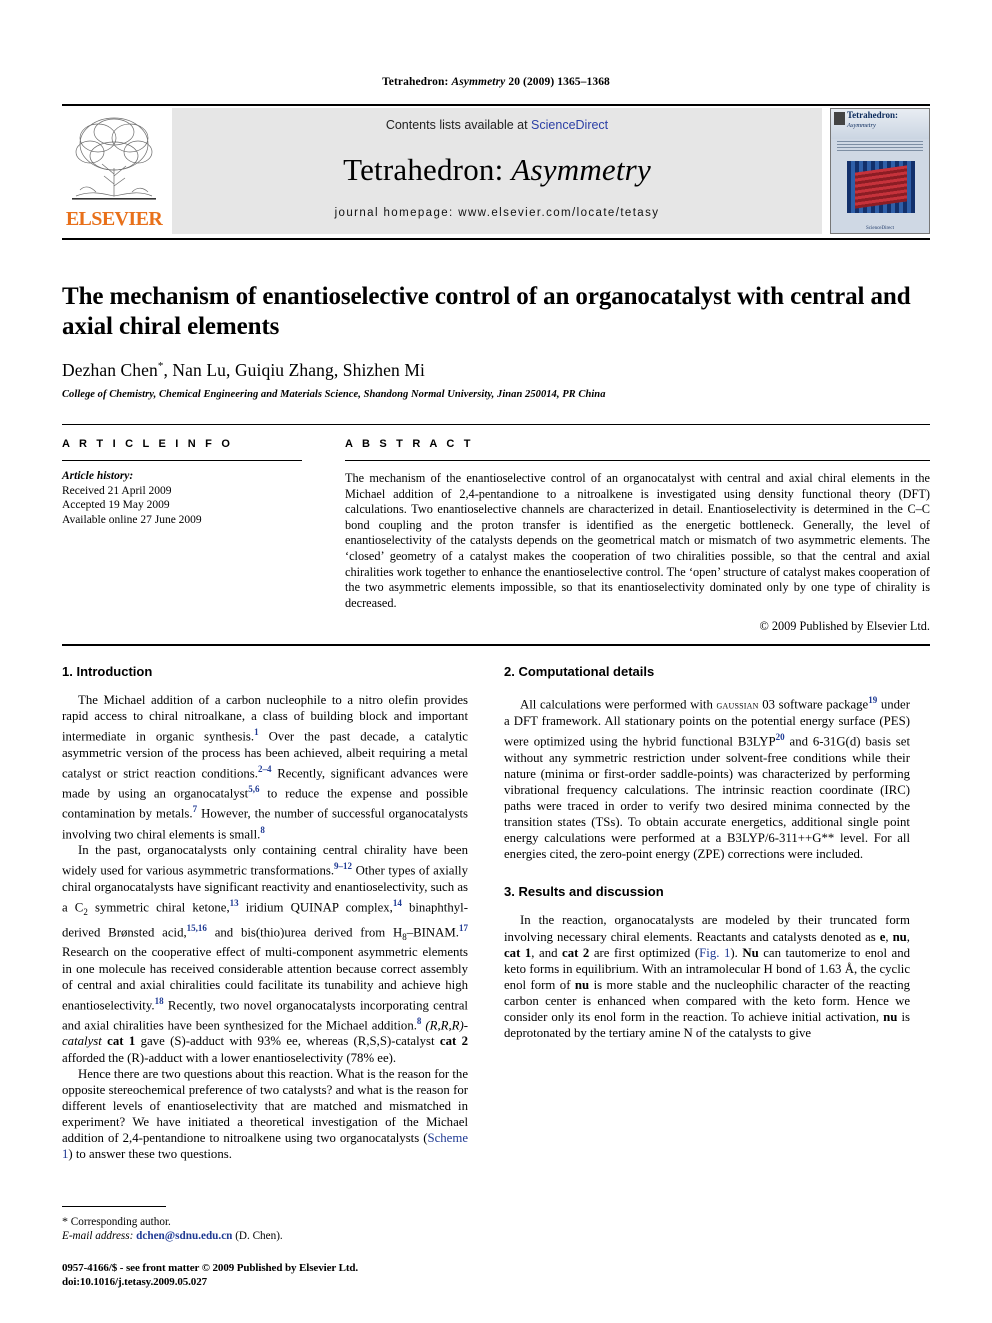 The height and width of the screenshot is (1323, 992). I want to click on running-head-citation: 20 (2009) 1365–1368, so click(559, 82).